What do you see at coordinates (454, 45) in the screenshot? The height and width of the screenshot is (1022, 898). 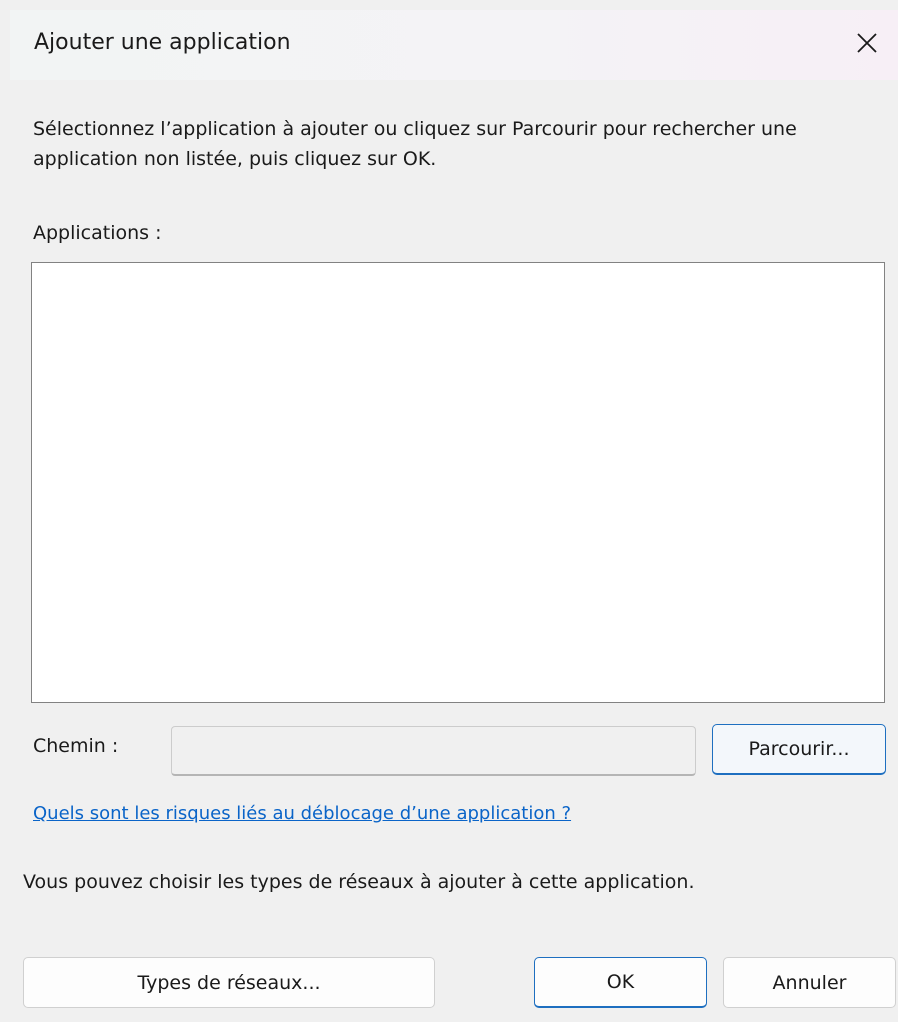 I see `title-bar: Ajouter une application` at bounding box center [454, 45].